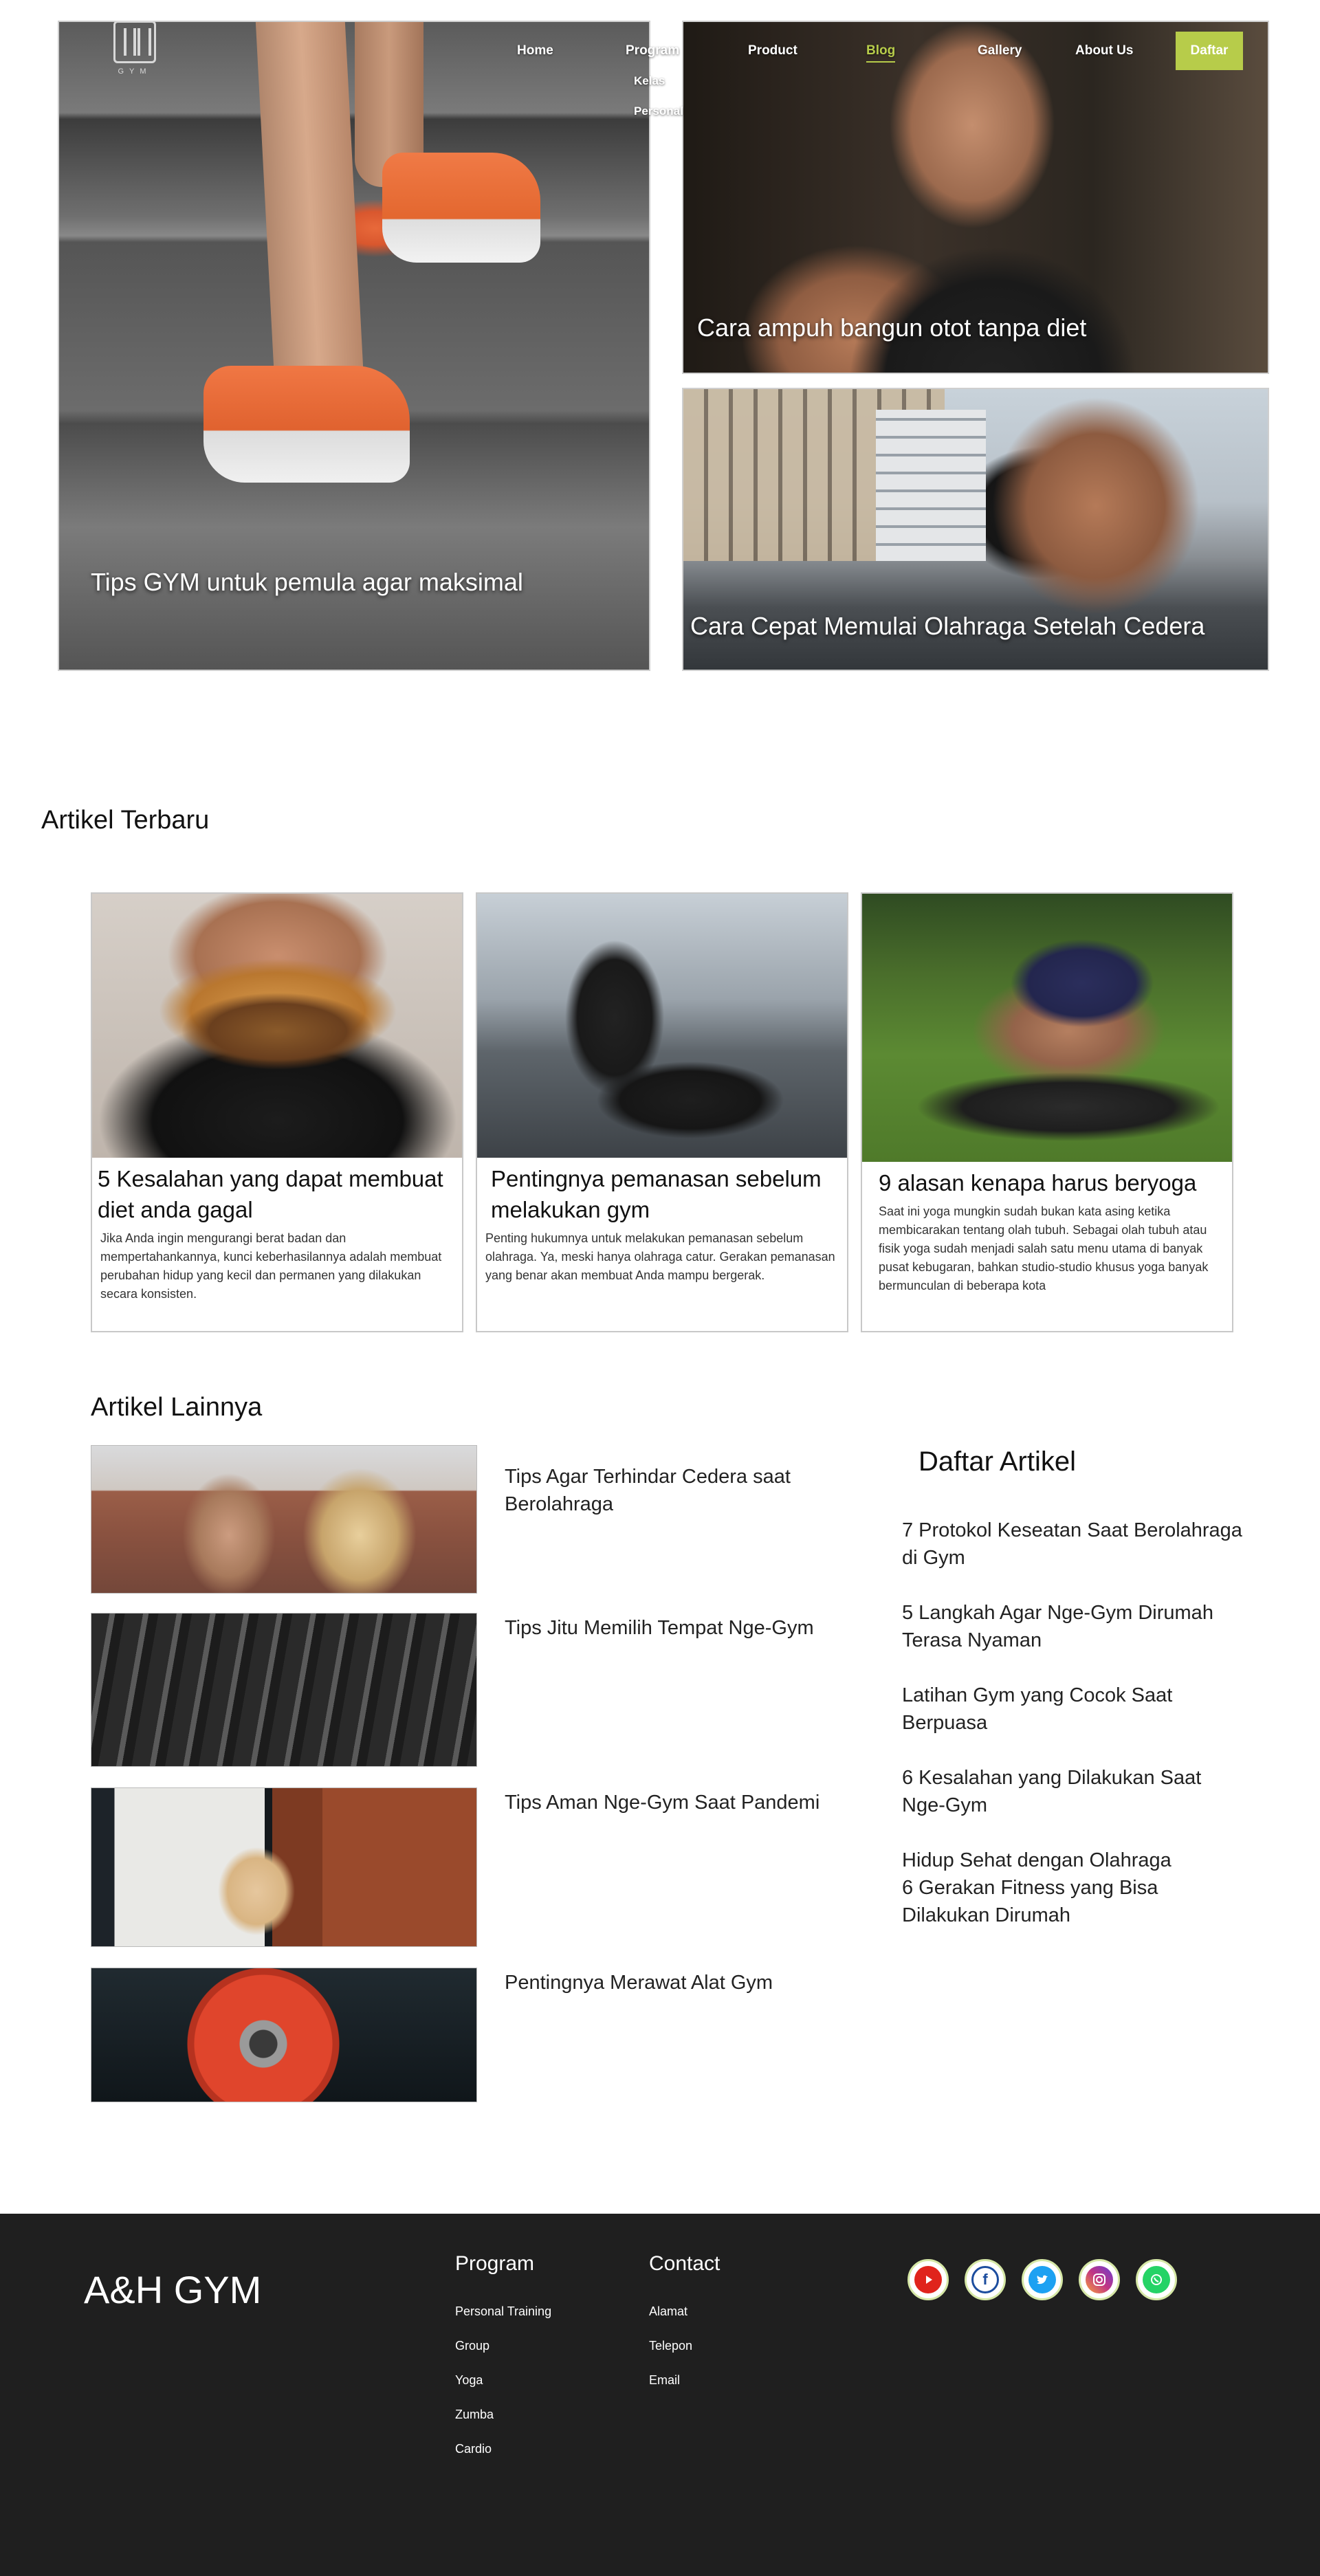 Image resolution: width=1320 pixels, height=2576 pixels. What do you see at coordinates (881, 53) in the screenshot?
I see `nav-blog: Blog` at bounding box center [881, 53].